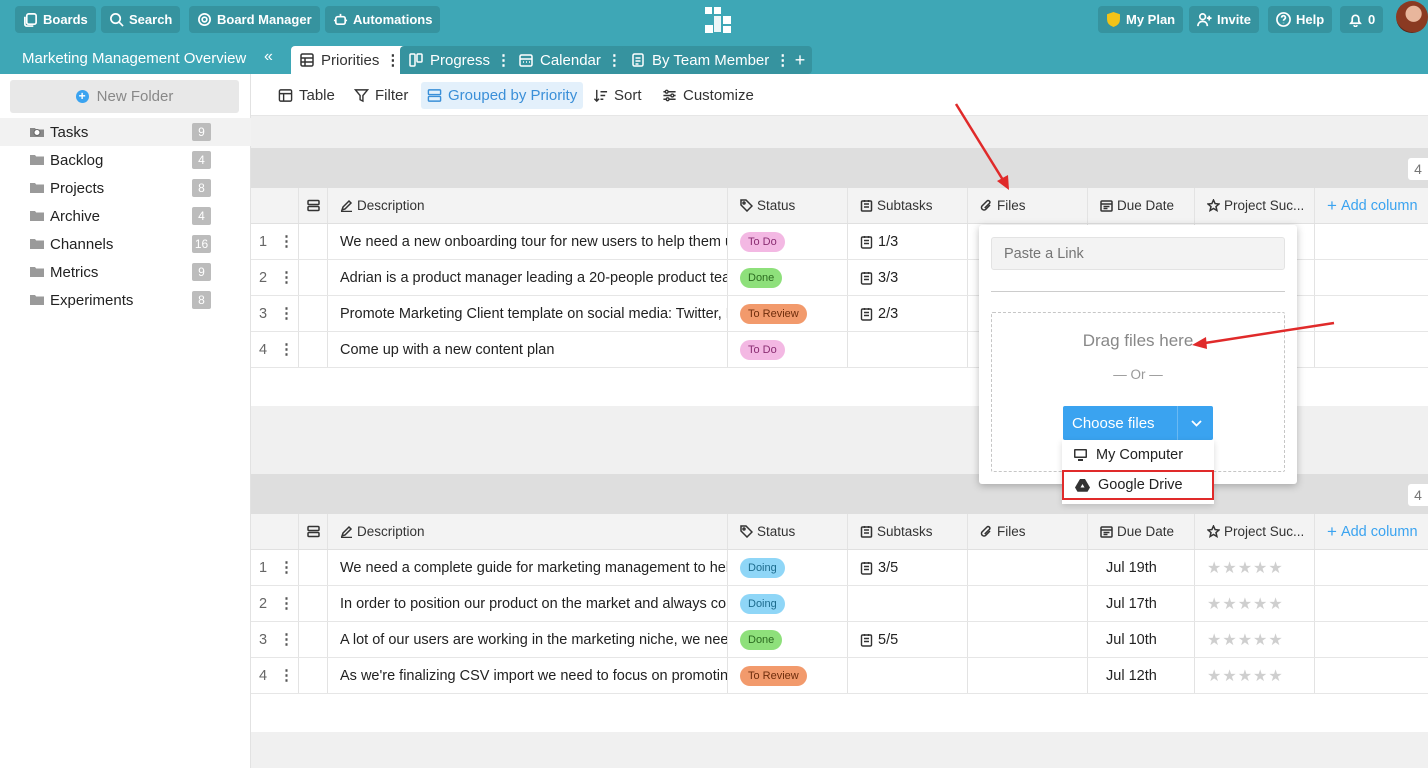 The height and width of the screenshot is (768, 1428). I want to click on sidebar-item-tasks: Tasks 9, so click(125, 132).